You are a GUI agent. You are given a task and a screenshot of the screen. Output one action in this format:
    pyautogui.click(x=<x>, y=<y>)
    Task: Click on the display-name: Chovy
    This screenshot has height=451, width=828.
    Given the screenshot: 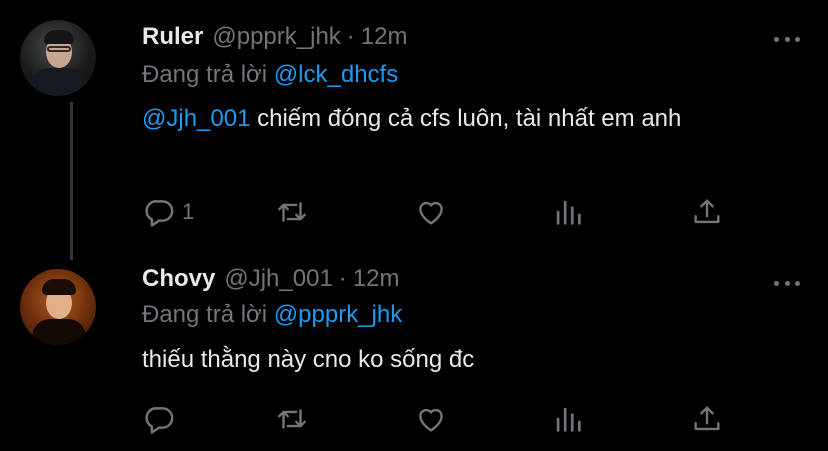 What is the action you would take?
    pyautogui.click(x=178, y=279)
    